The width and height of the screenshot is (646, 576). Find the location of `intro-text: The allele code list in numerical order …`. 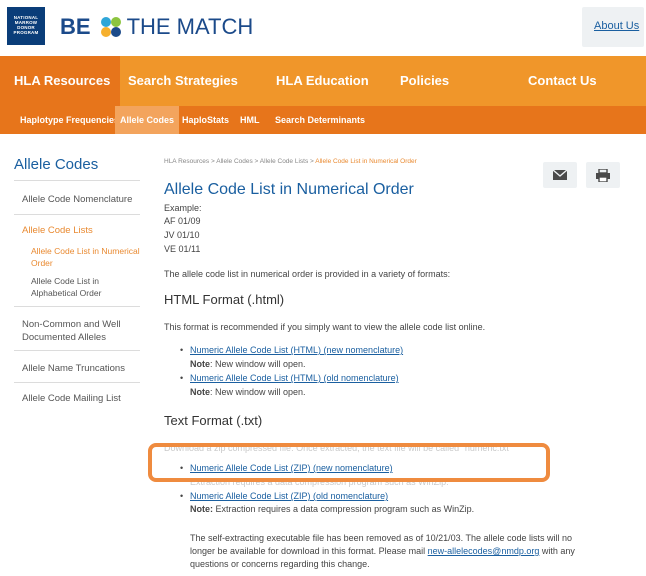

intro-text: The allele code list in numerical order … is located at coordinates (307, 274).